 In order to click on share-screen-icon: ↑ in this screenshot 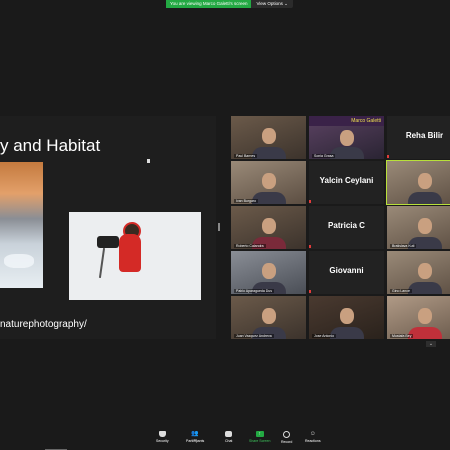, I will do `click(259, 434)`.